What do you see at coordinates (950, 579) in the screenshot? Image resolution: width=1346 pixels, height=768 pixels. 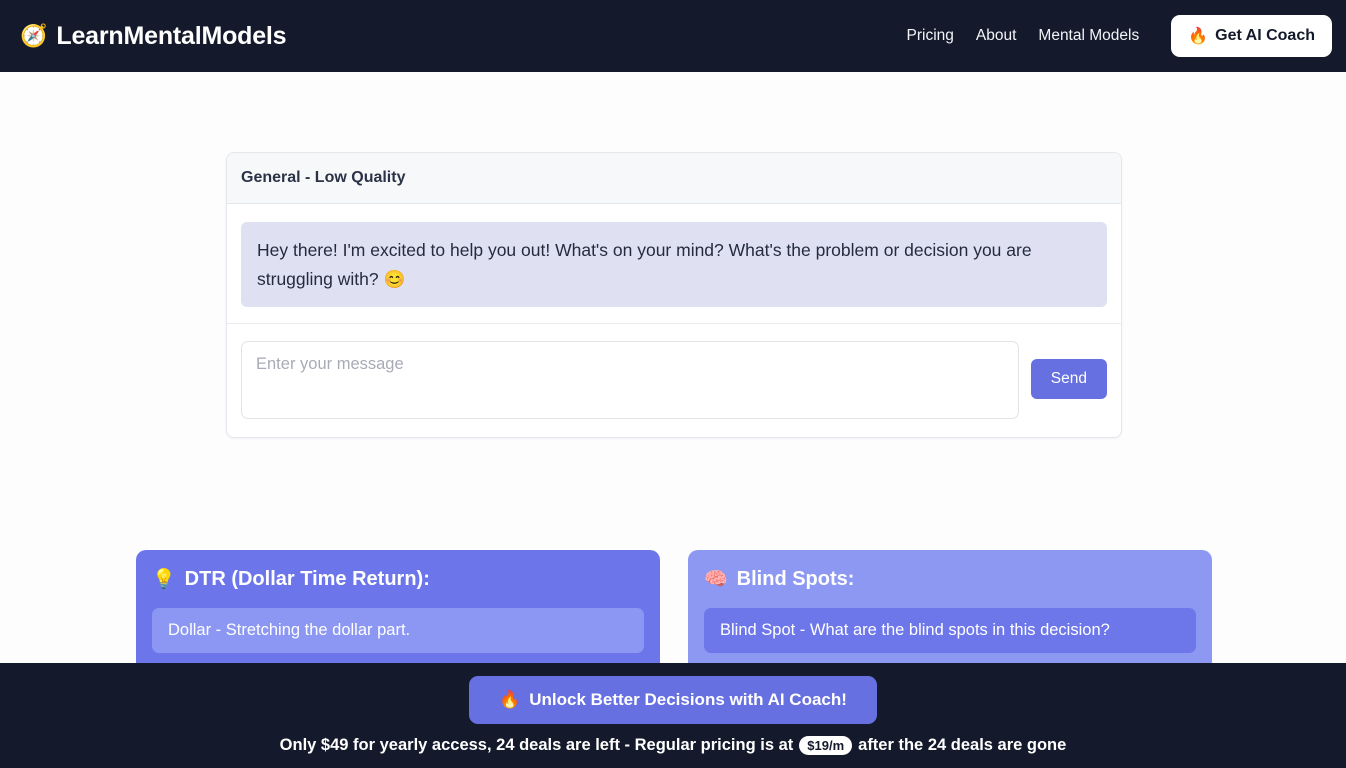 I see `blind-spots-card-title: 🧠 Blind Spots:` at bounding box center [950, 579].